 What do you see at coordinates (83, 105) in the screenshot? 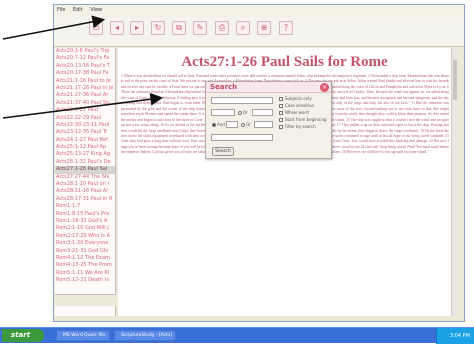
I see `callout-arrow-search` at bounding box center [83, 105].